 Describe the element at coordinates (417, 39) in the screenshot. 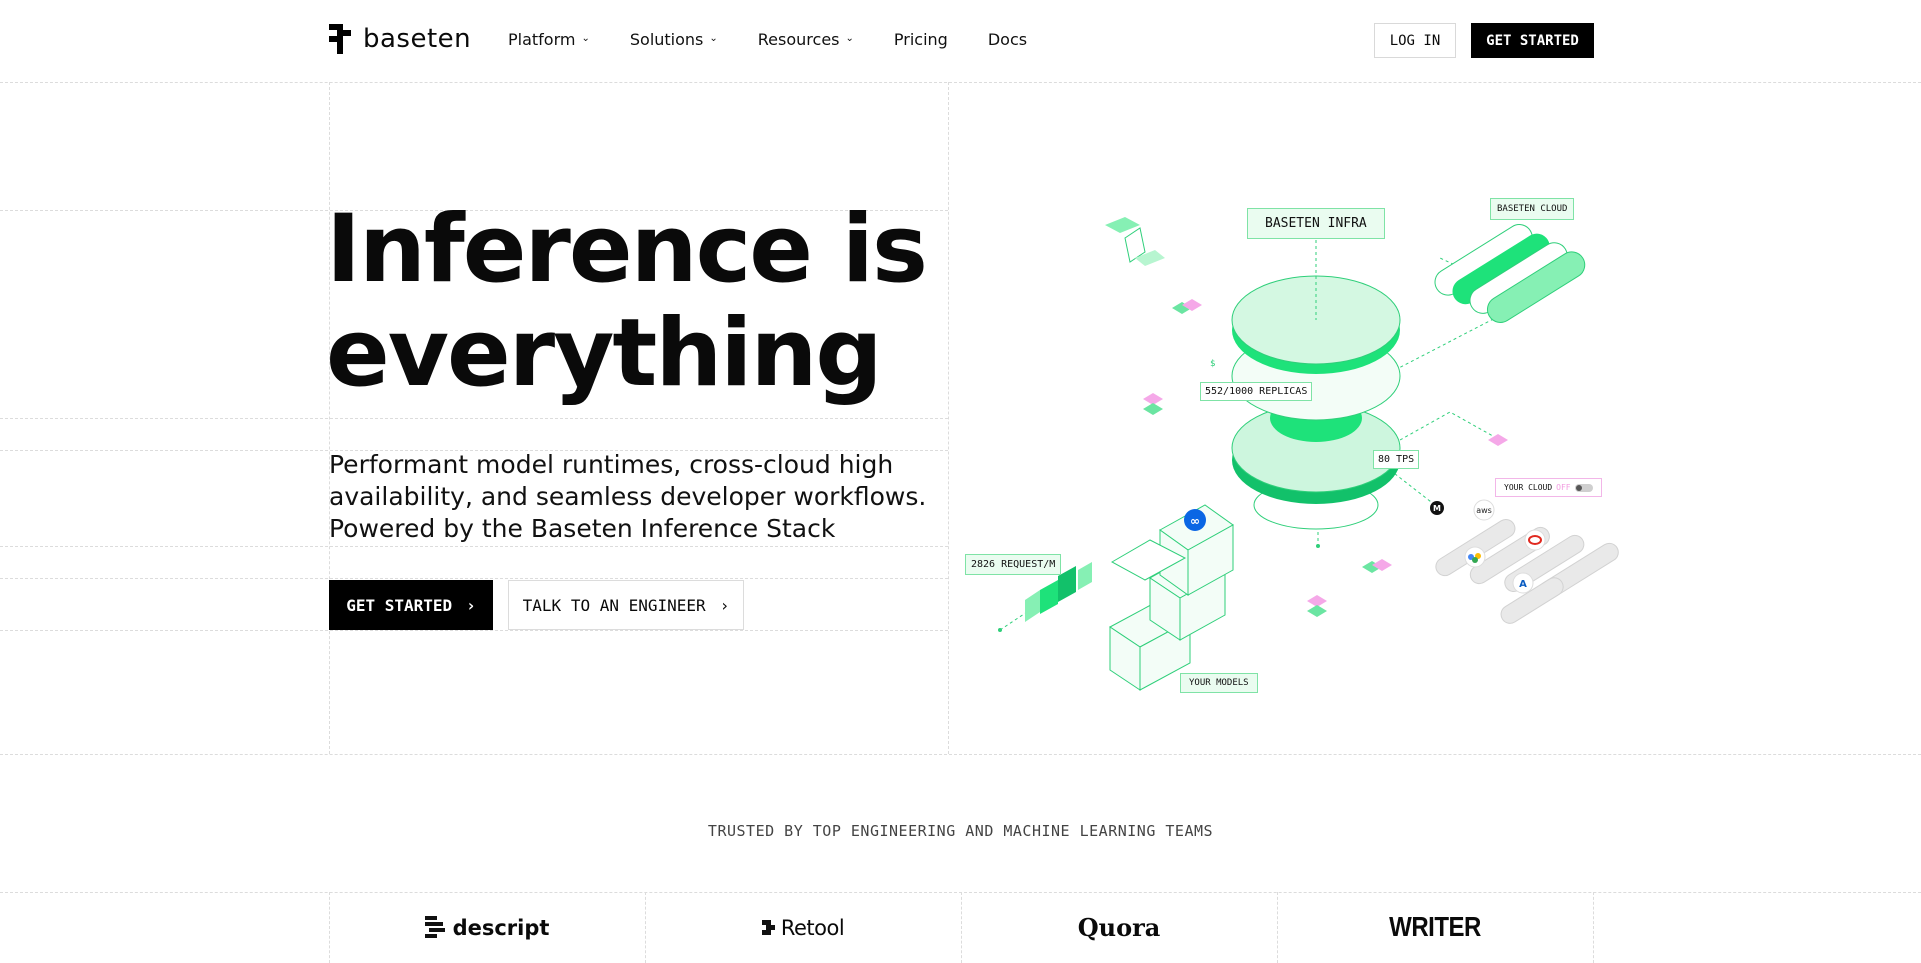

I see `brand-name: baseten` at that location.